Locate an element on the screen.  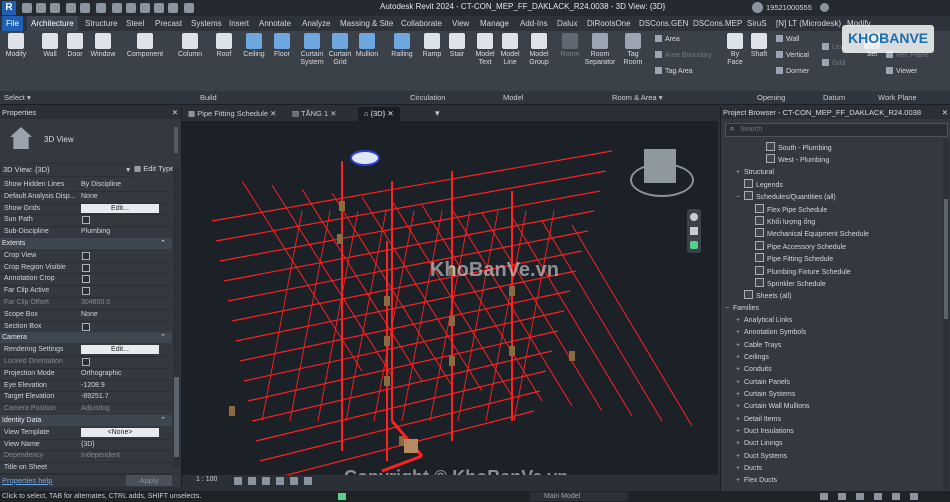
browser-item: + Analytical Links is located at coordinates (764, 321).